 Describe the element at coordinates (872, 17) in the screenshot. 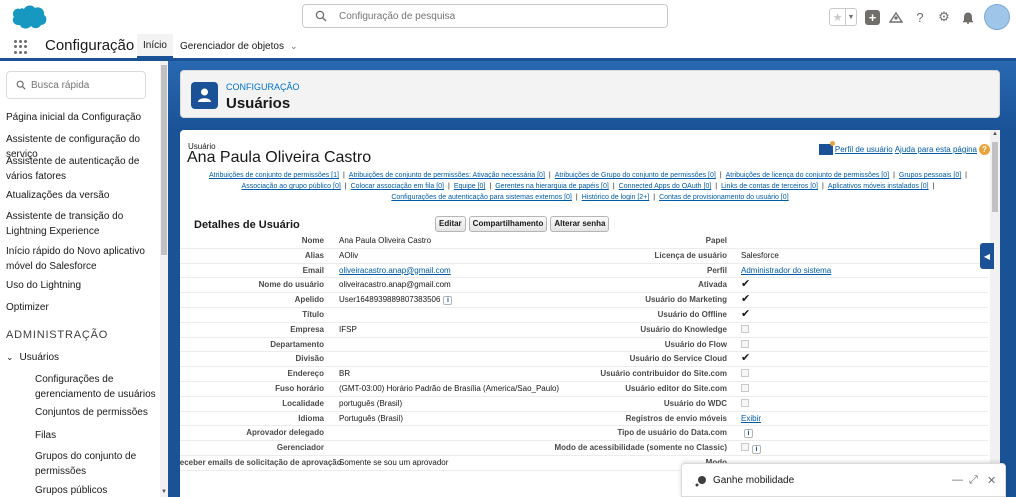

I see `global-actions-plus-icon: +` at that location.